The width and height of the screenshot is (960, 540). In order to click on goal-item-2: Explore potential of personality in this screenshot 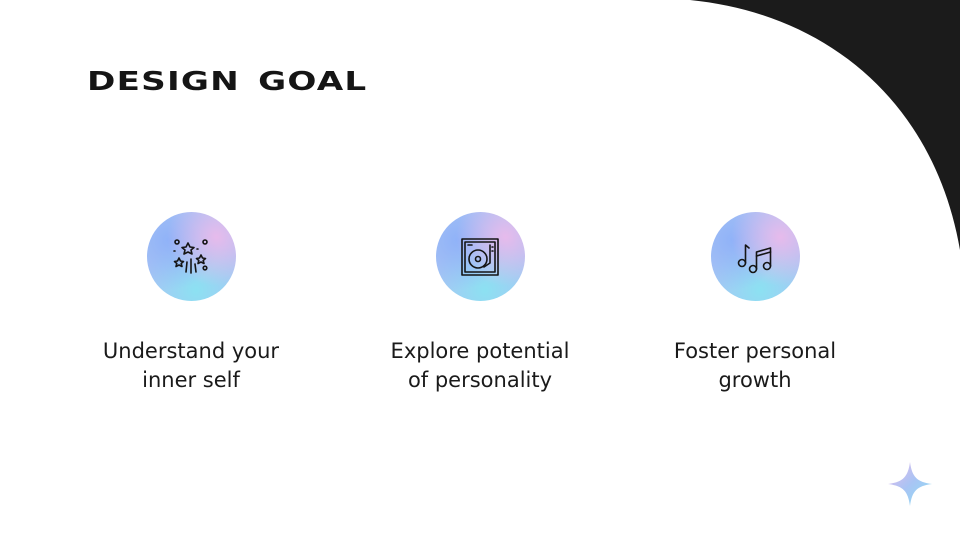, I will do `click(480, 303)`.